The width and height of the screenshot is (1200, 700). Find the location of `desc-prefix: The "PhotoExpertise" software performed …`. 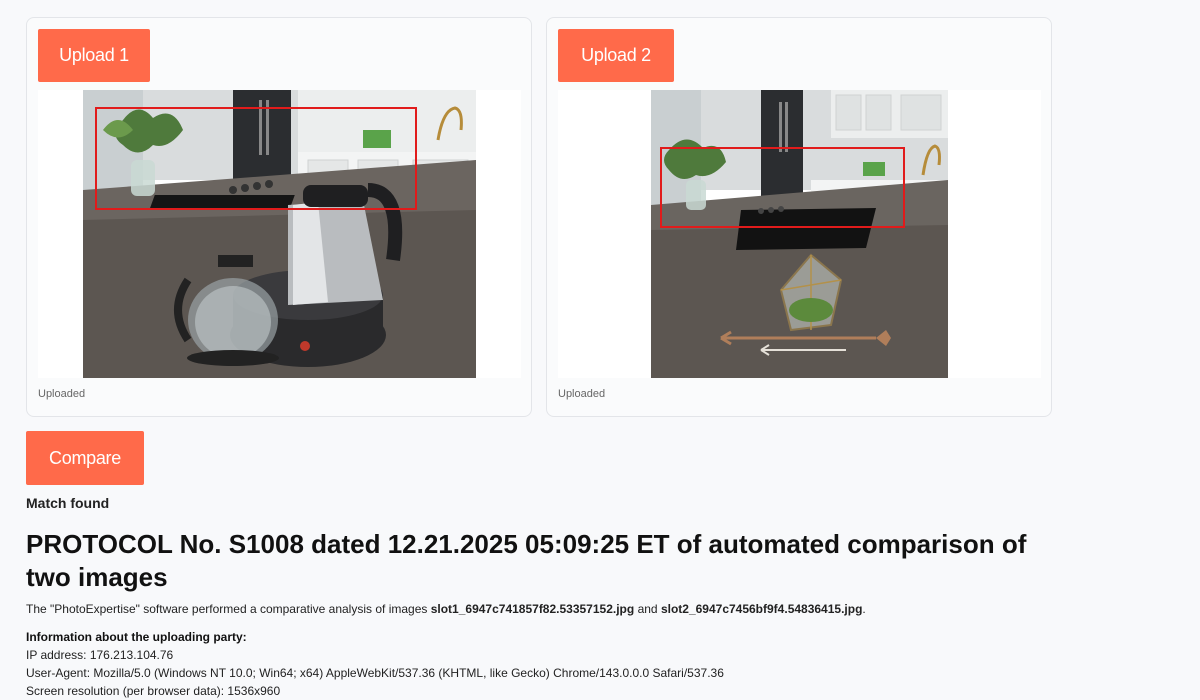

desc-prefix: The "PhotoExpertise" software performed … is located at coordinates (227, 609).